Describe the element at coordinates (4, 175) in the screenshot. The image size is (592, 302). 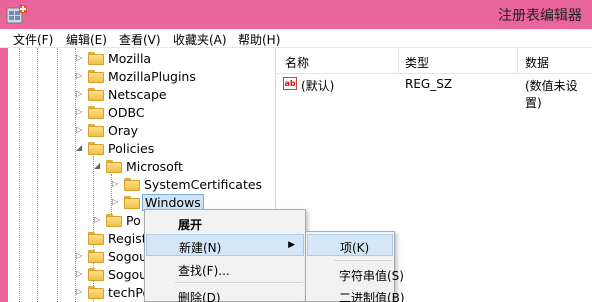
I see `window-frame` at that location.